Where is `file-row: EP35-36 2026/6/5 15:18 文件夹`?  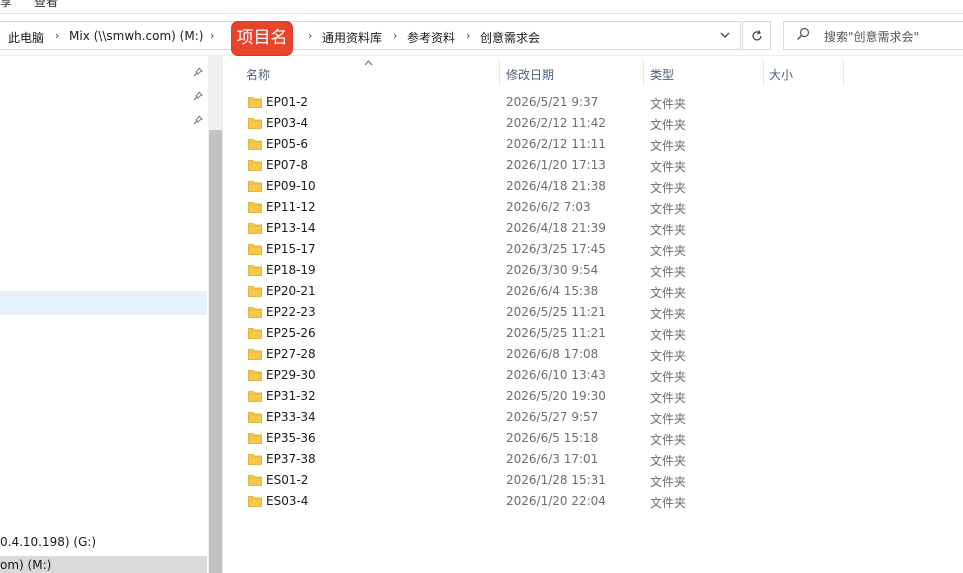
file-row: EP35-36 2026/6/5 15:18 文件夹 is located at coordinates (538, 438).